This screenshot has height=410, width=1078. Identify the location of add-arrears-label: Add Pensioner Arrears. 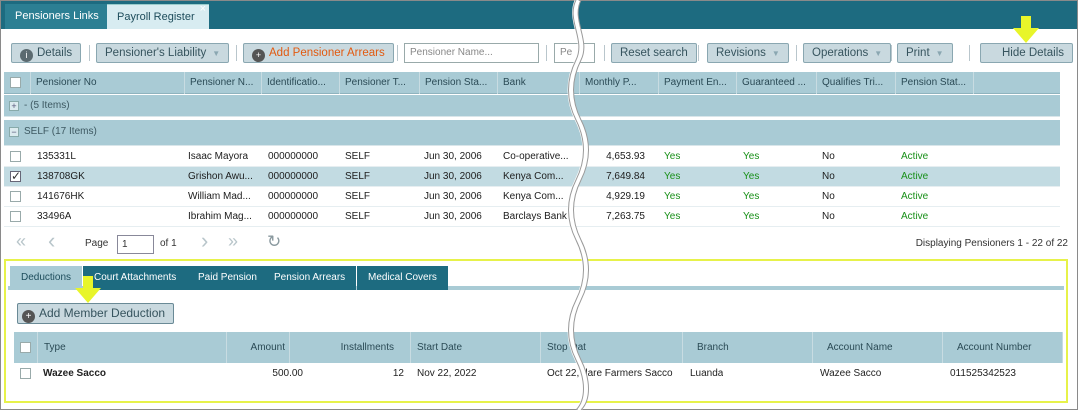
(327, 53).